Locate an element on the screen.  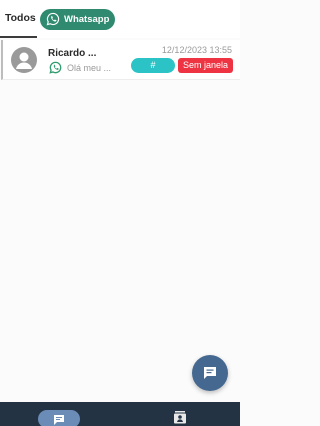
status-badge: Sem janela is located at coordinates (205, 65).